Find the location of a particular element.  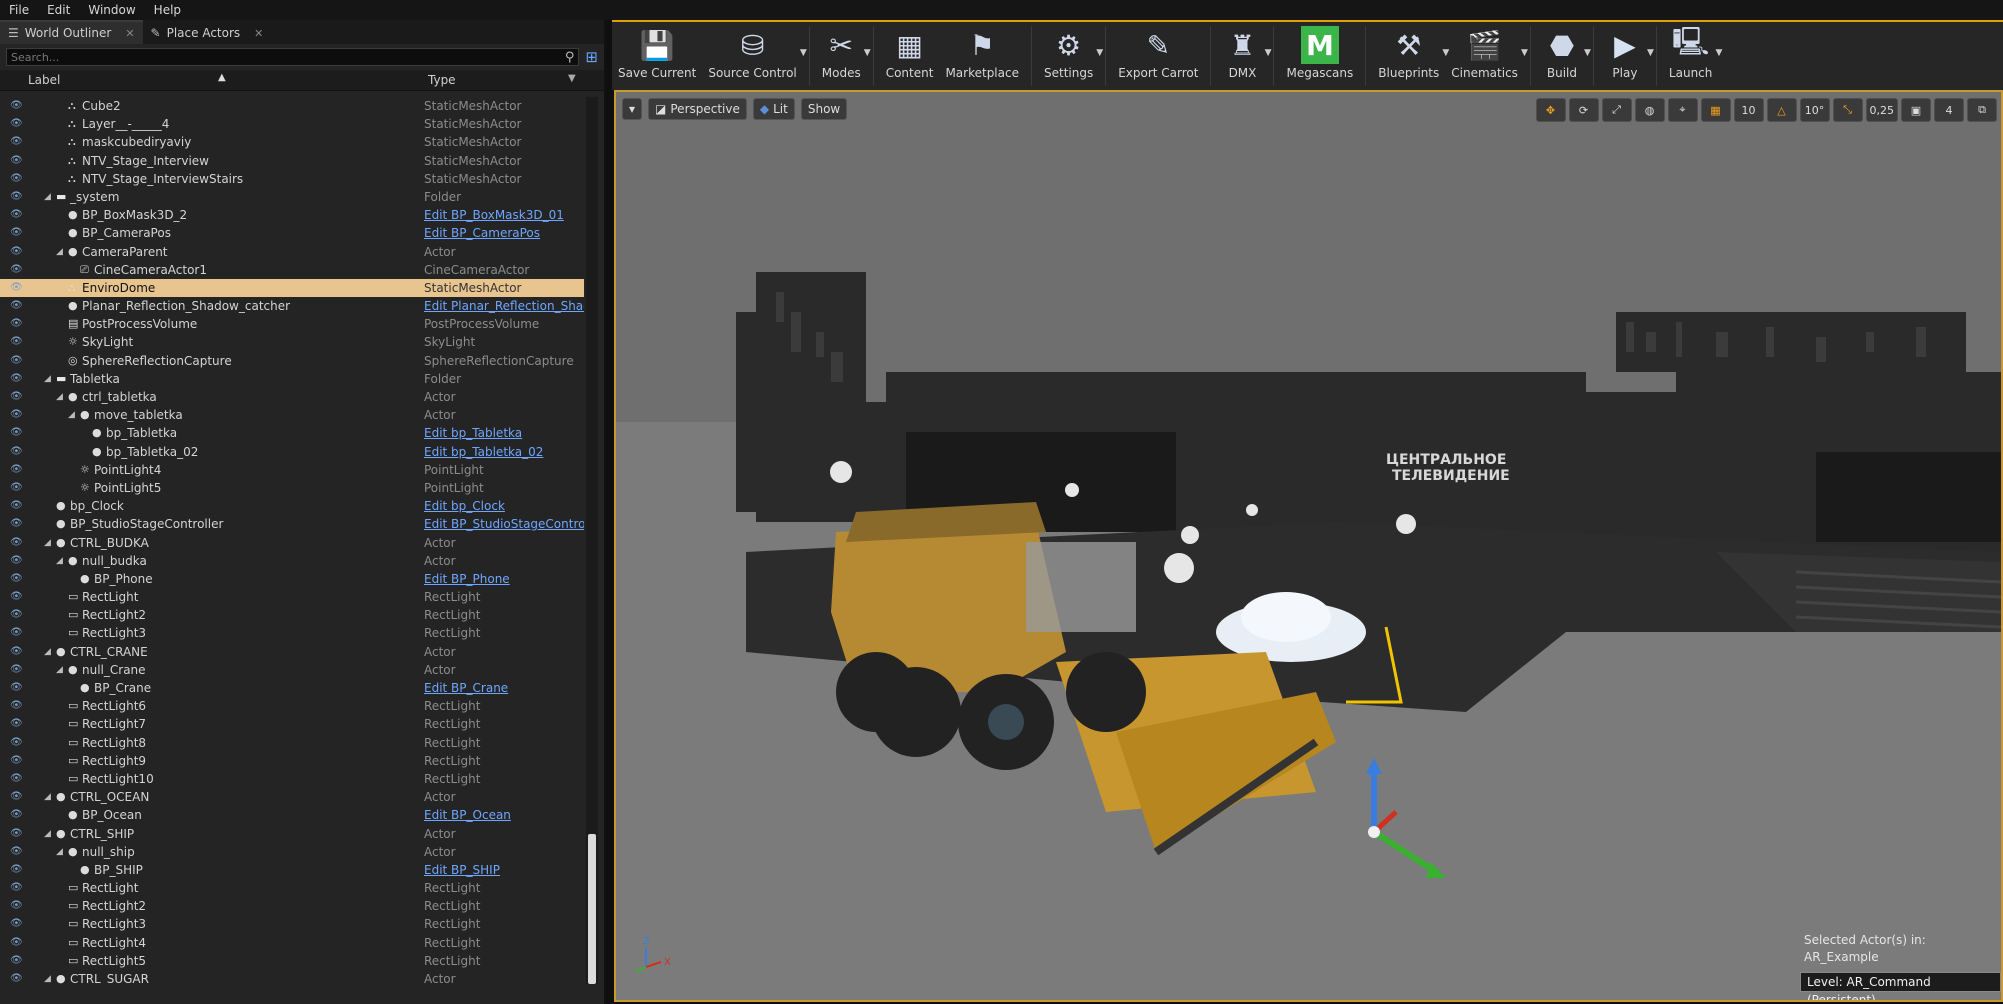

translate-icon: ✥ is located at coordinates (1550, 110).